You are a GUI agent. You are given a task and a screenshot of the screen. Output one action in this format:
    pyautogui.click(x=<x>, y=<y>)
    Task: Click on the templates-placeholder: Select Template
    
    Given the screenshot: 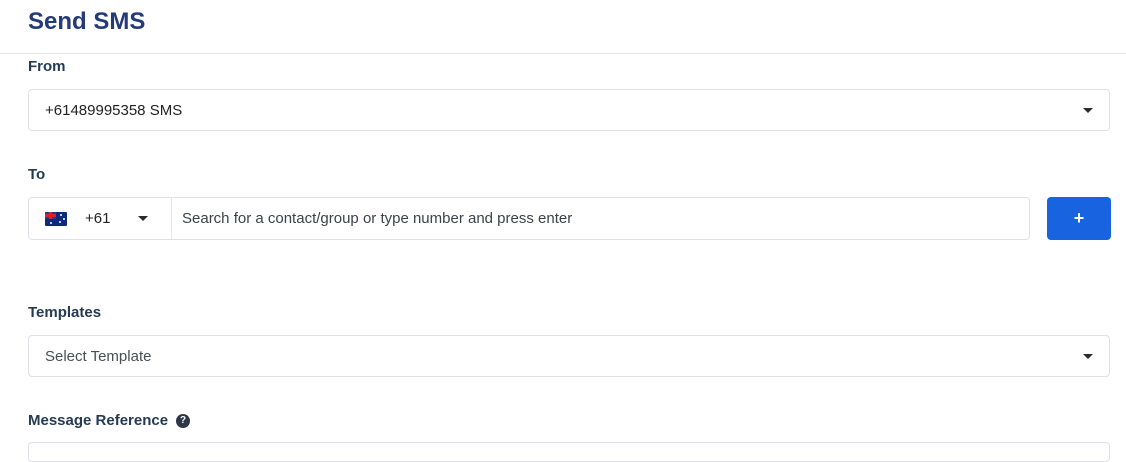 What is the action you would take?
    pyautogui.click(x=98, y=356)
    